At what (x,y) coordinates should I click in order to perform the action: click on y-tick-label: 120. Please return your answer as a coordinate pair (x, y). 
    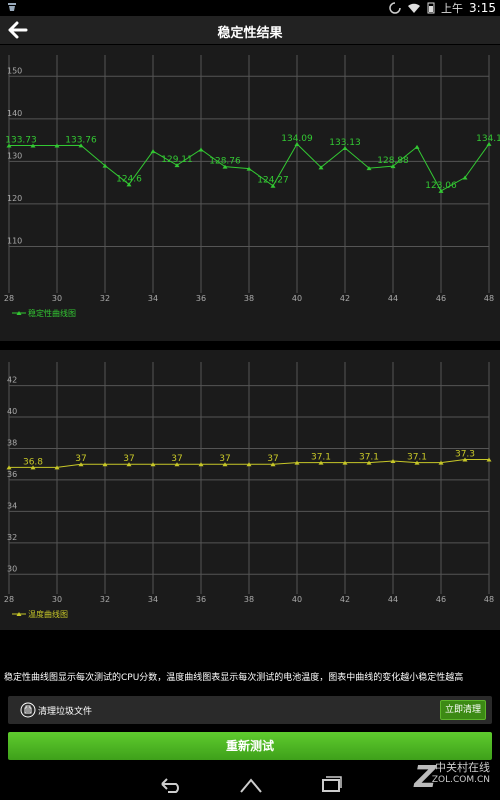
    Looking at the image, I should click on (14, 198).